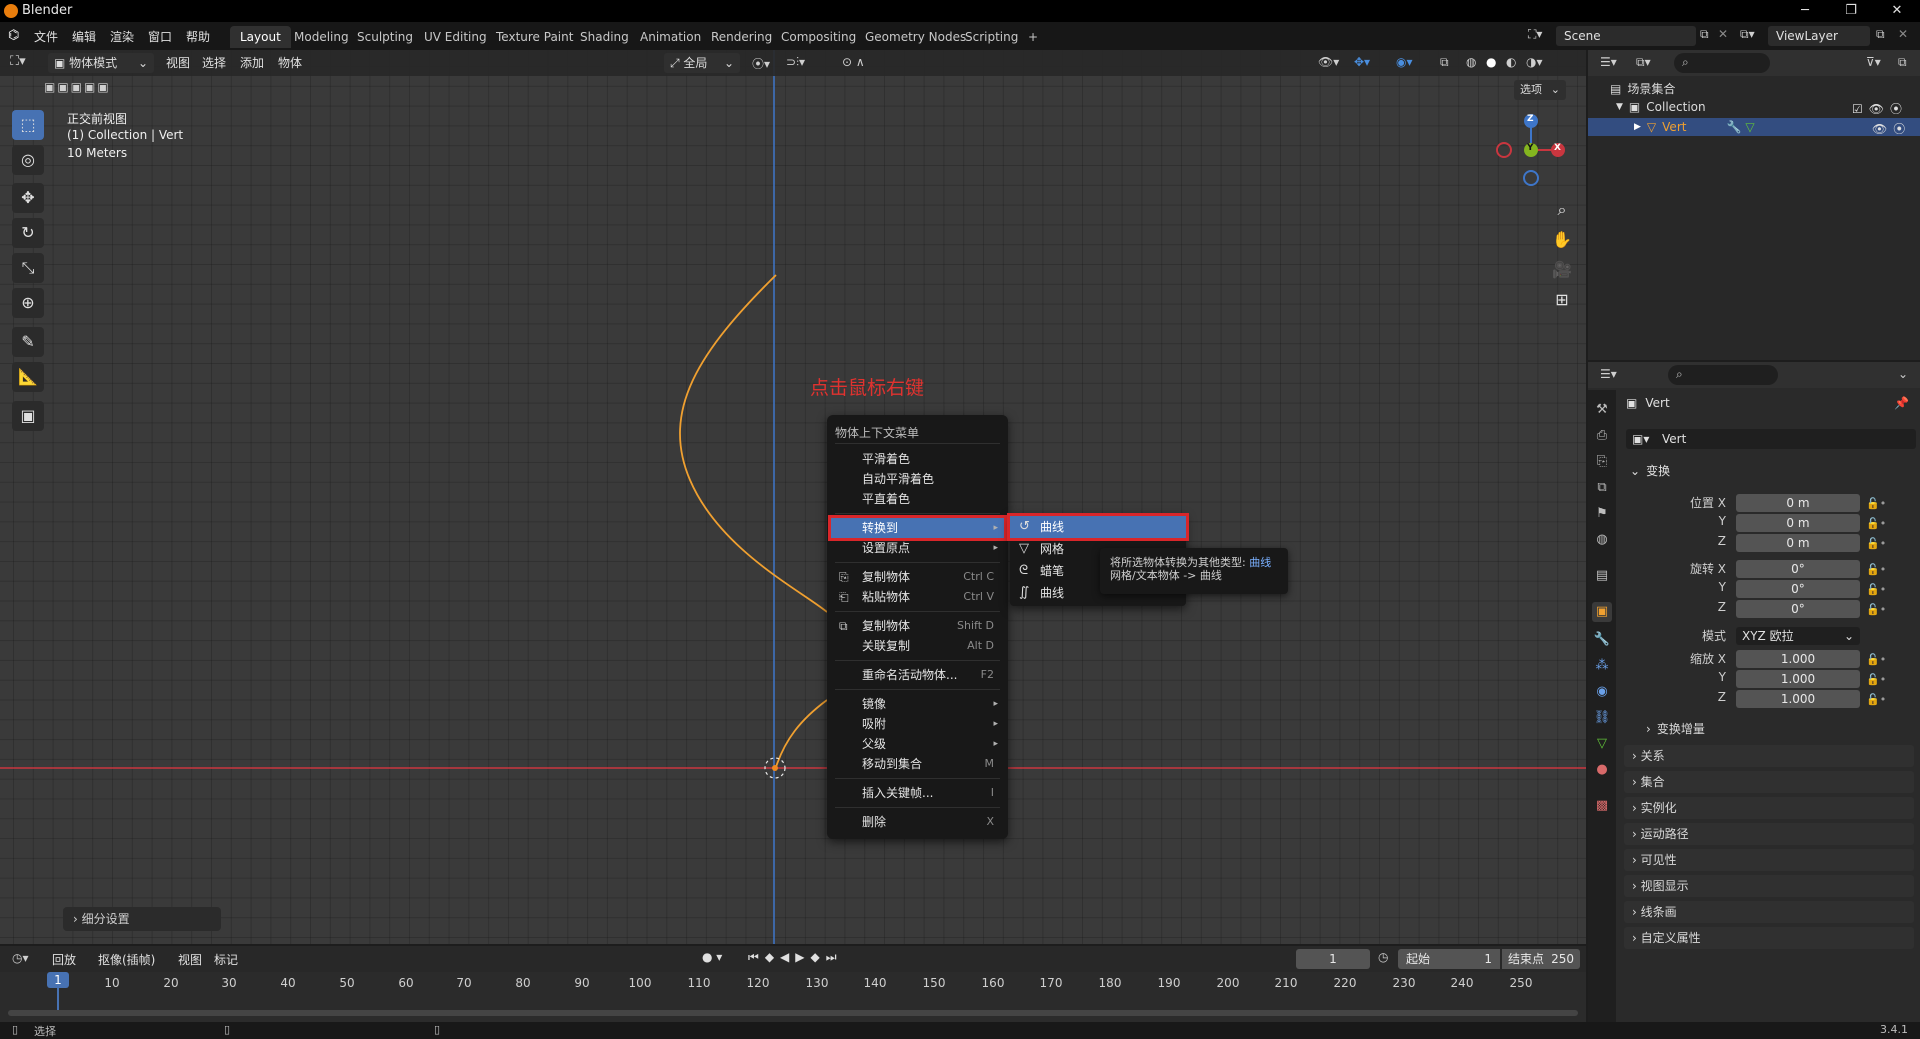 This screenshot has width=1920, height=1039. I want to click on solid-shading-icon: ●, so click(1491, 62).